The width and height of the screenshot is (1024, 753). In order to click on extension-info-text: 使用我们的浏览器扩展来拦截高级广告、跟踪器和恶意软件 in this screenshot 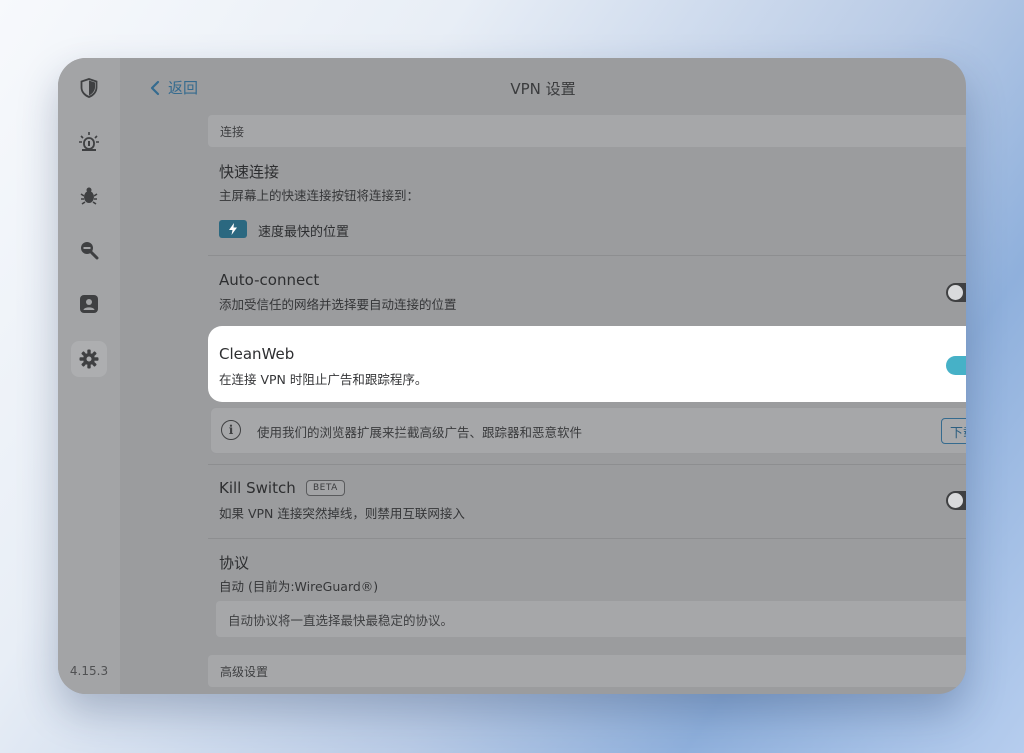, I will do `click(420, 432)`.